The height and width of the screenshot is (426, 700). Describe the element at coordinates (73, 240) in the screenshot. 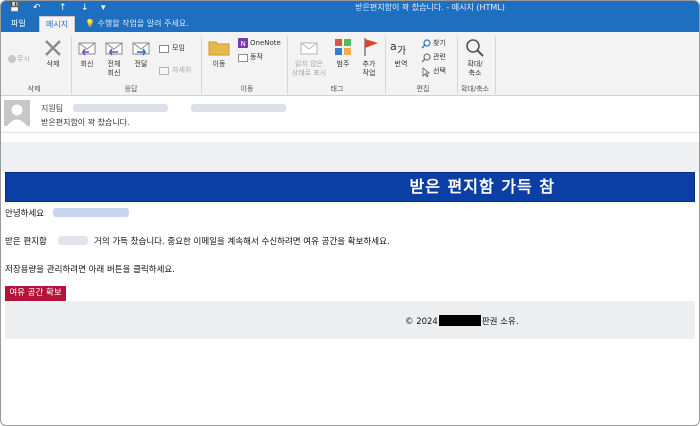

I see `mailbox-name-blurred` at that location.